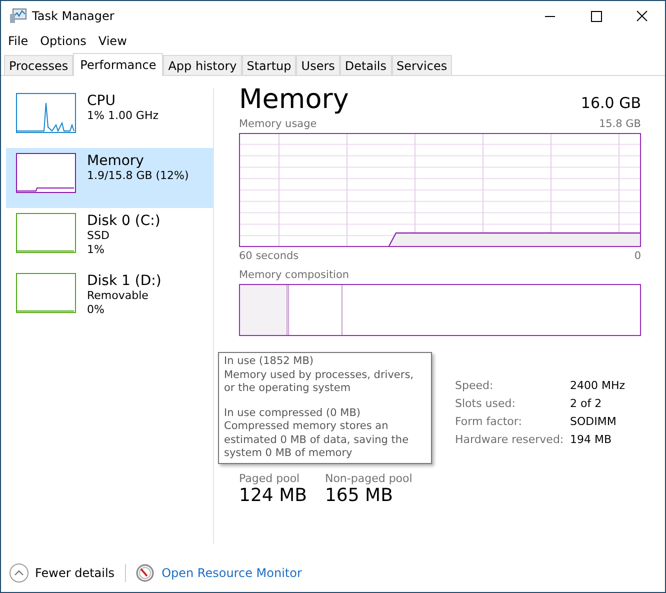 This screenshot has height=593, width=666. What do you see at coordinates (39, 65) in the screenshot?
I see `tab: Processes` at bounding box center [39, 65].